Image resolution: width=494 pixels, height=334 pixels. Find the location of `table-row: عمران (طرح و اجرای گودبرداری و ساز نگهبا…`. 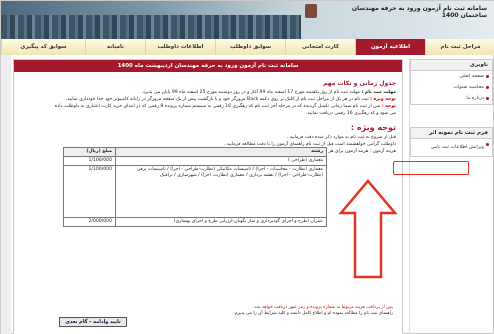

table-row: عمران (طرح و اجرای گودبرداری و ساز نگهبا… is located at coordinates (195, 222).